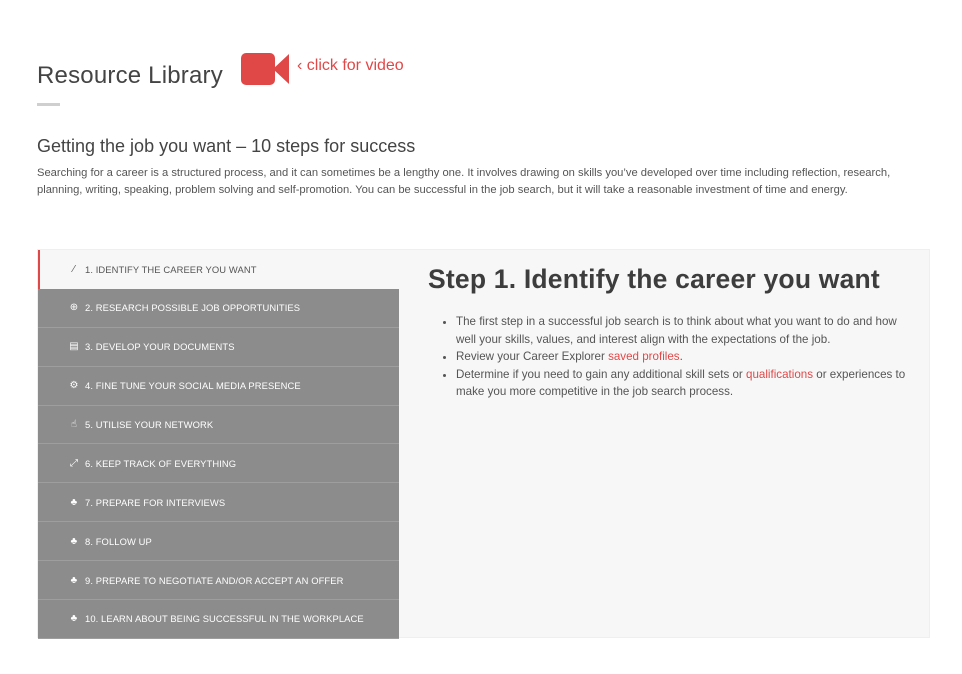 The height and width of the screenshot is (674, 962). I want to click on tab-label: 3. DEVELOP YOUR DOCUMENTS, so click(160, 347).